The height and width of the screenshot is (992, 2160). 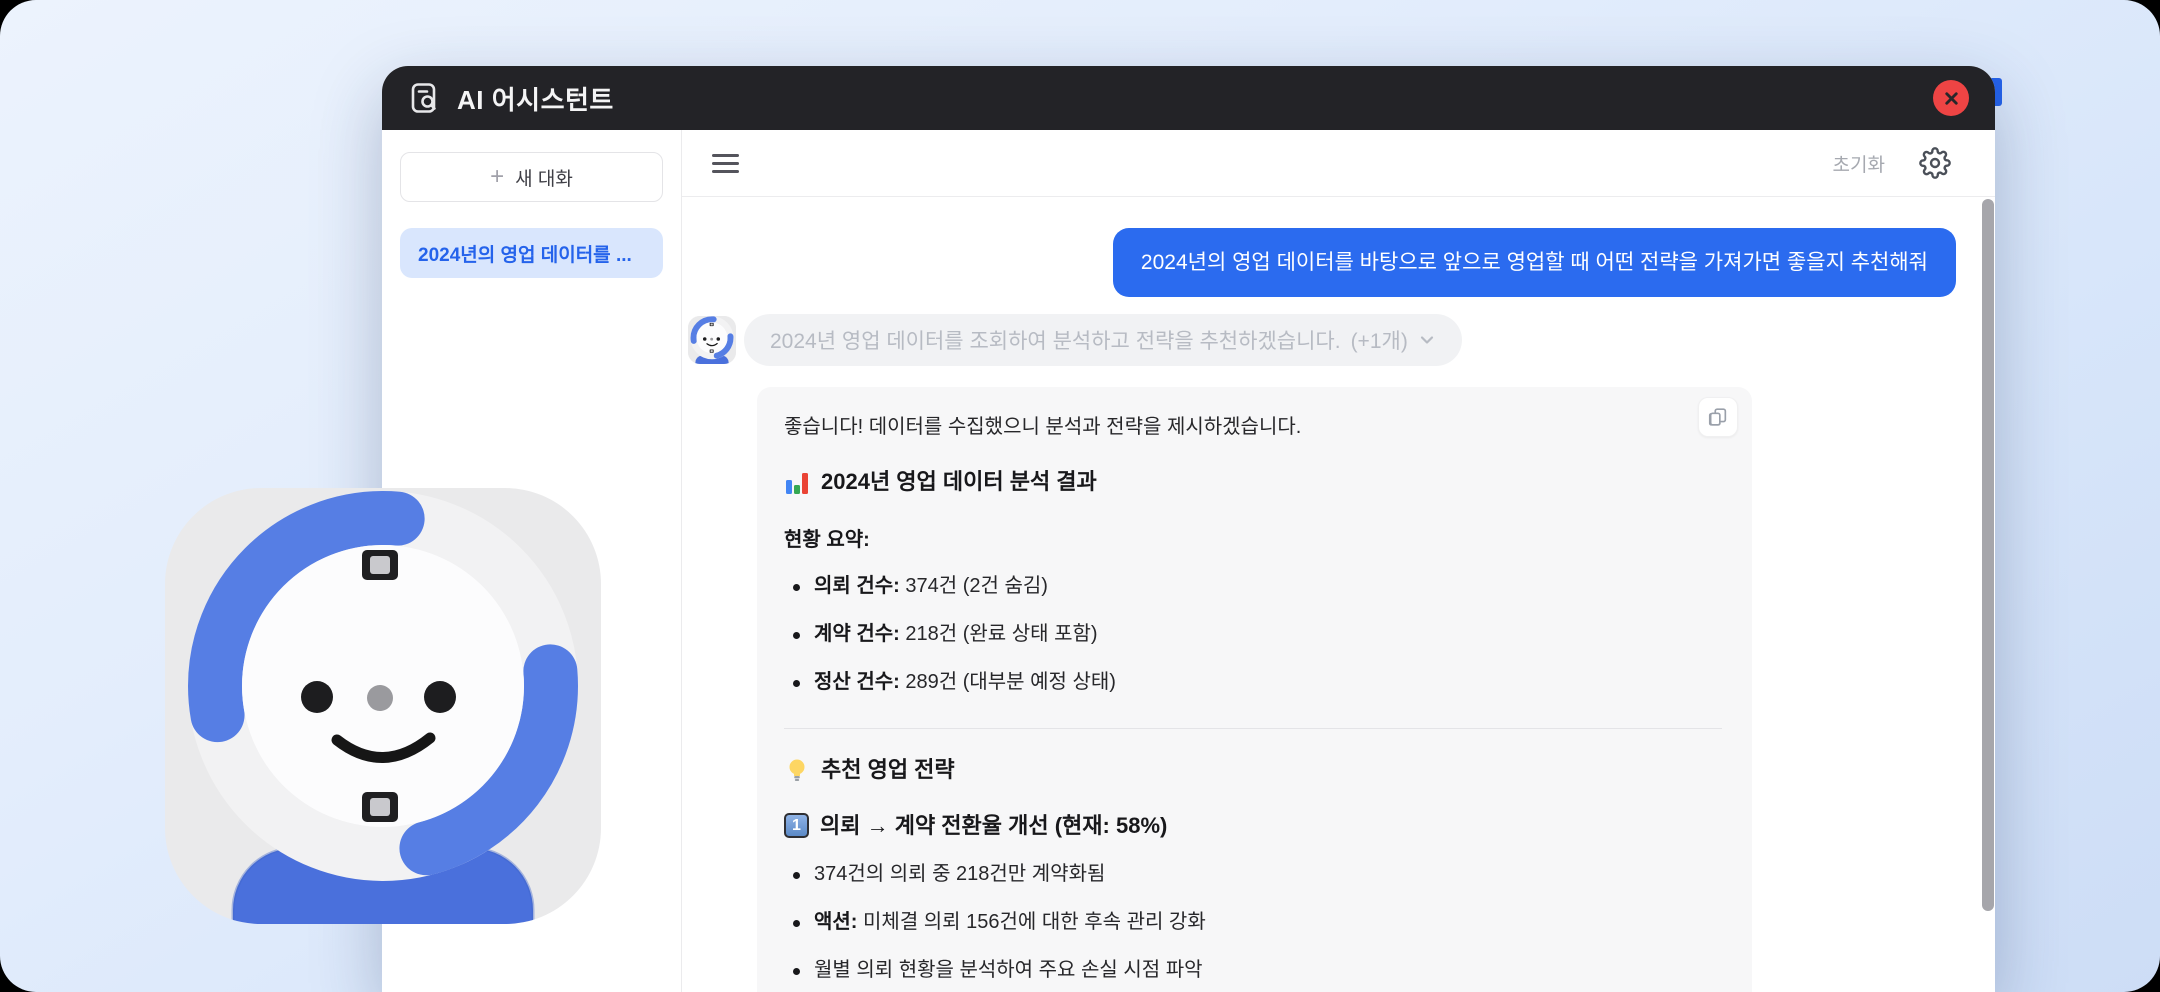 I want to click on list-item: 월별 의뢰 현황을 분석하여 주요 손실 시점 파악, so click(x=1253, y=969).